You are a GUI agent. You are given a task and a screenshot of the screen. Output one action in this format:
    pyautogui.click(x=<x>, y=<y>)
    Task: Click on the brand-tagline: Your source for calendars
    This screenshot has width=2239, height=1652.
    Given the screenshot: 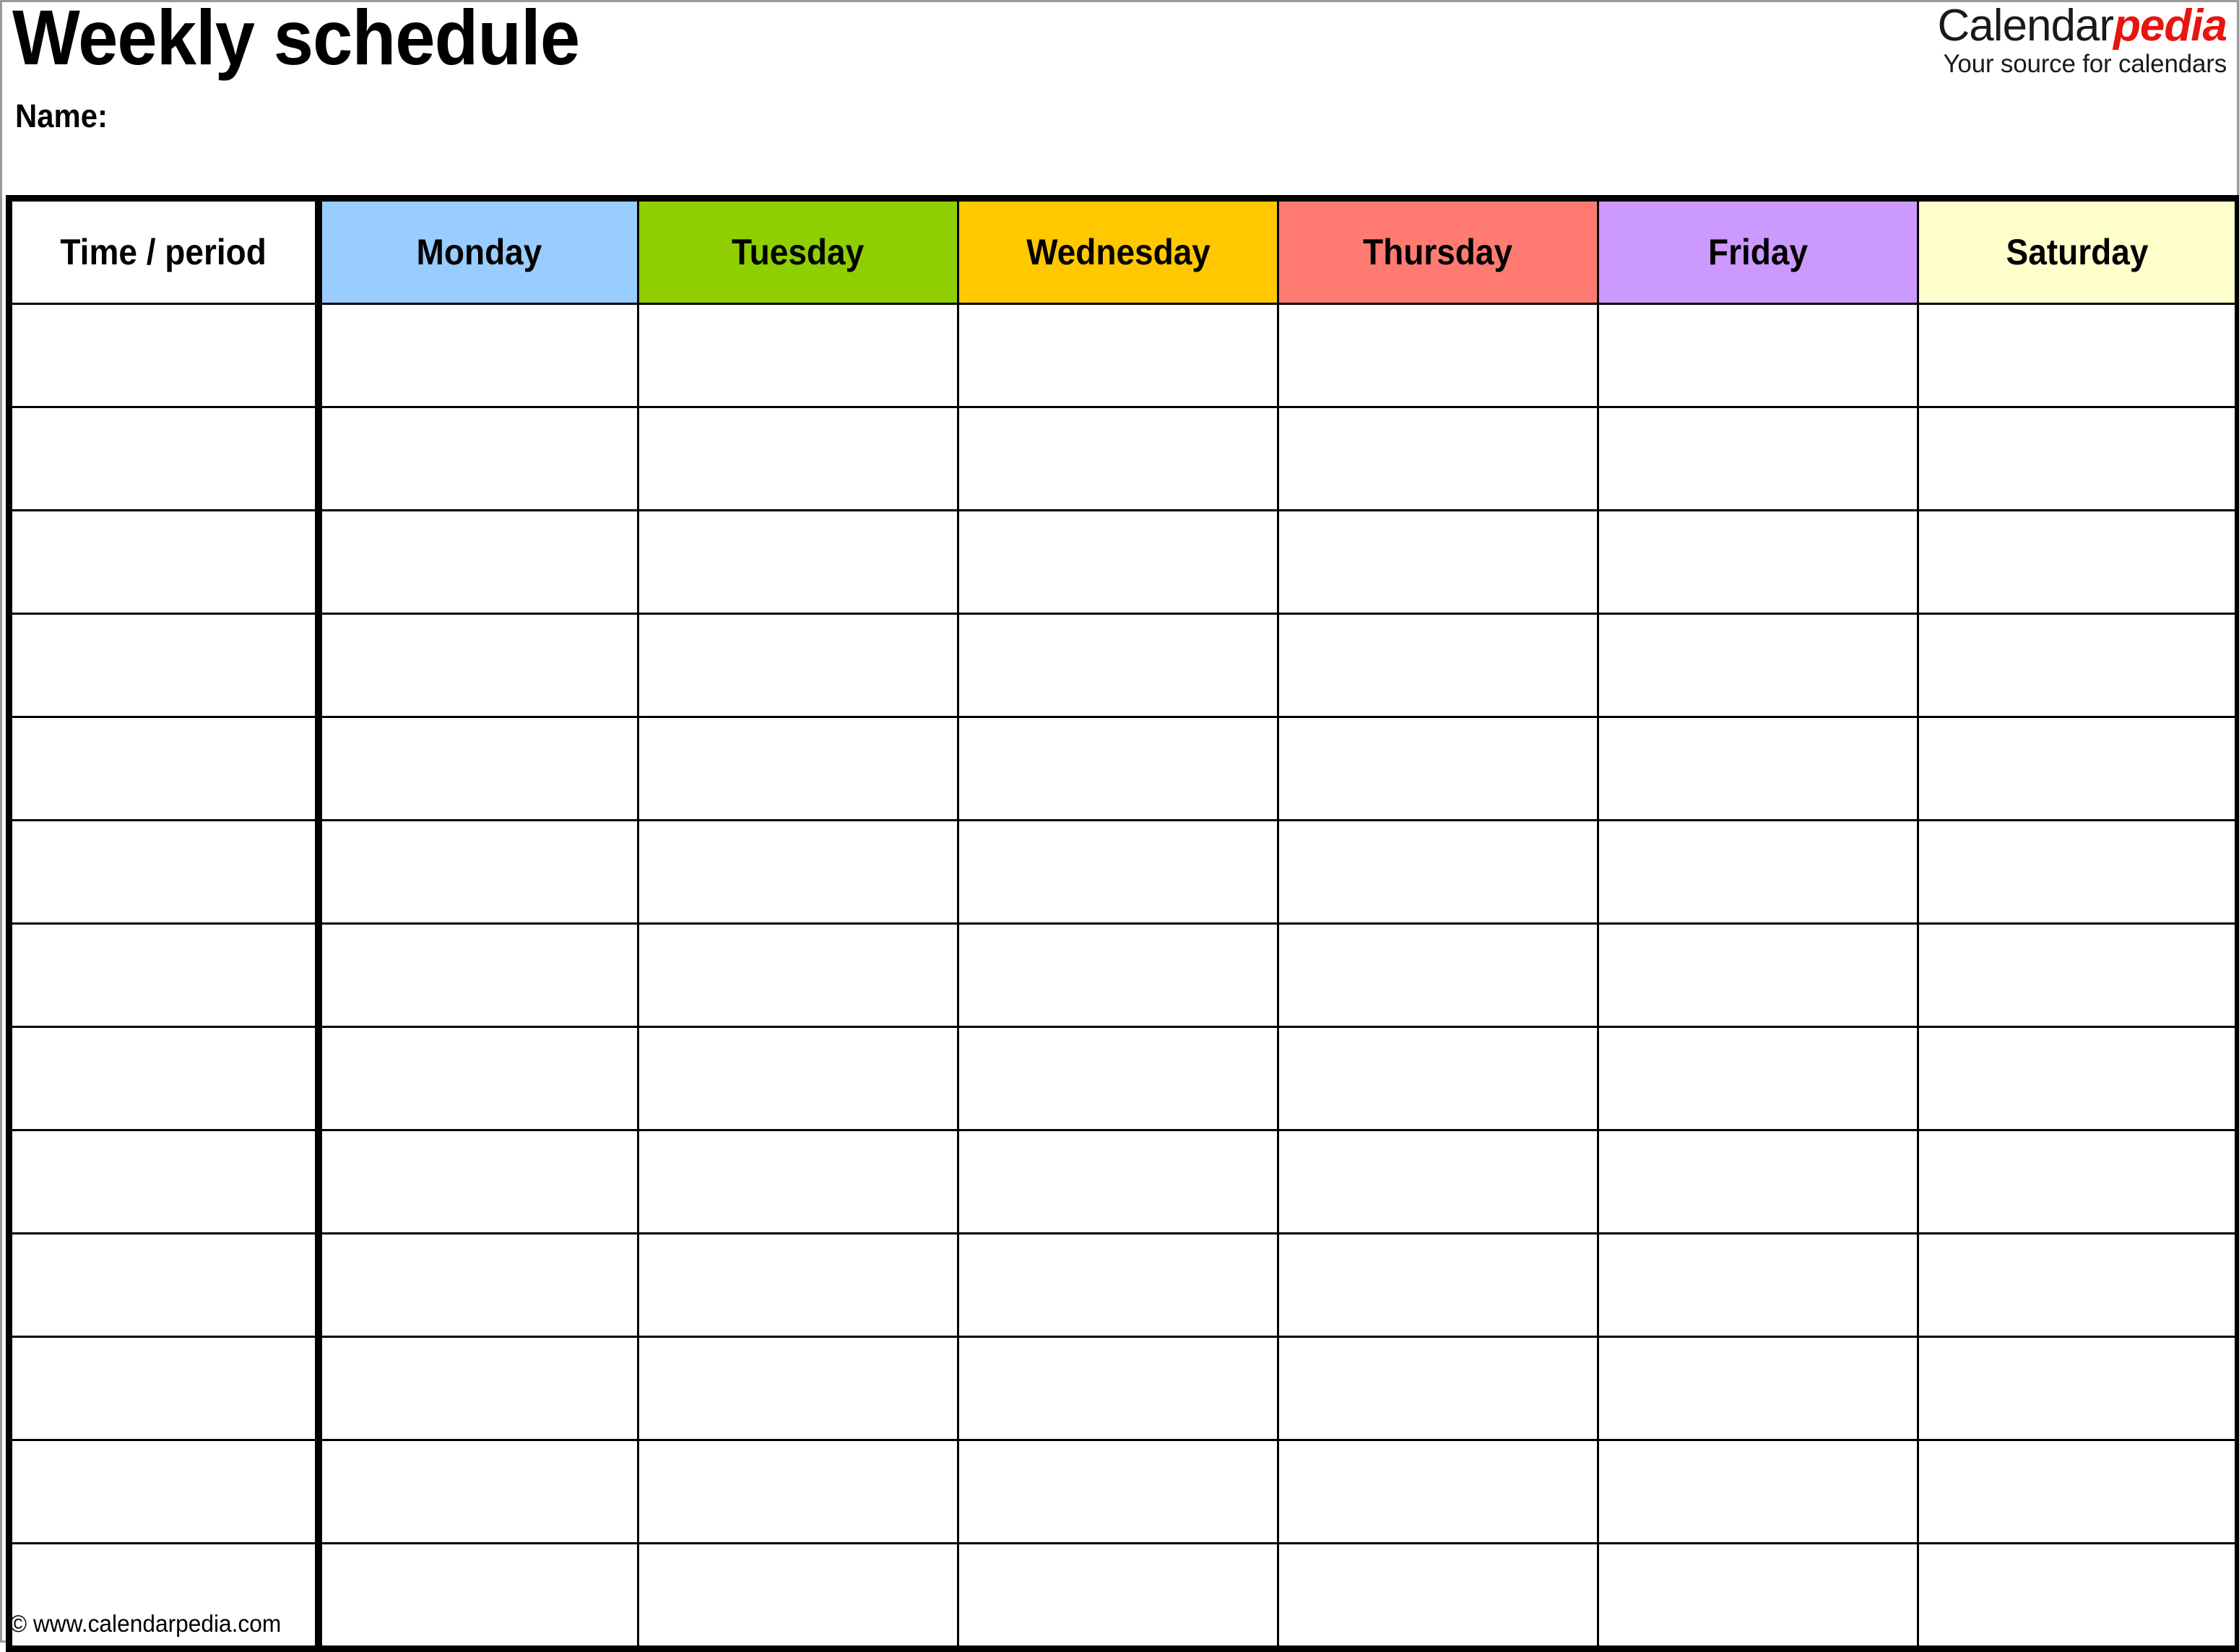 What is the action you would take?
    pyautogui.click(x=2085, y=64)
    